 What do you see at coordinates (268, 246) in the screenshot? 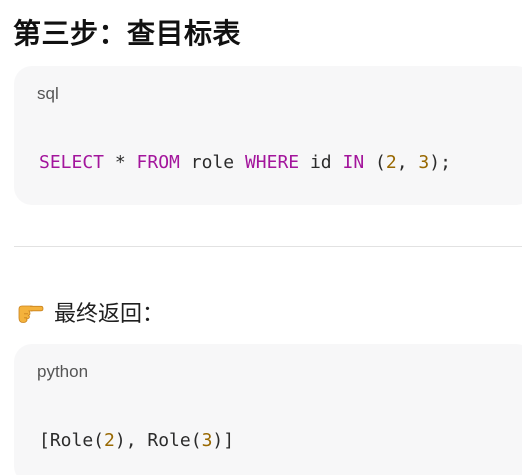
I see `horizontal-divider` at bounding box center [268, 246].